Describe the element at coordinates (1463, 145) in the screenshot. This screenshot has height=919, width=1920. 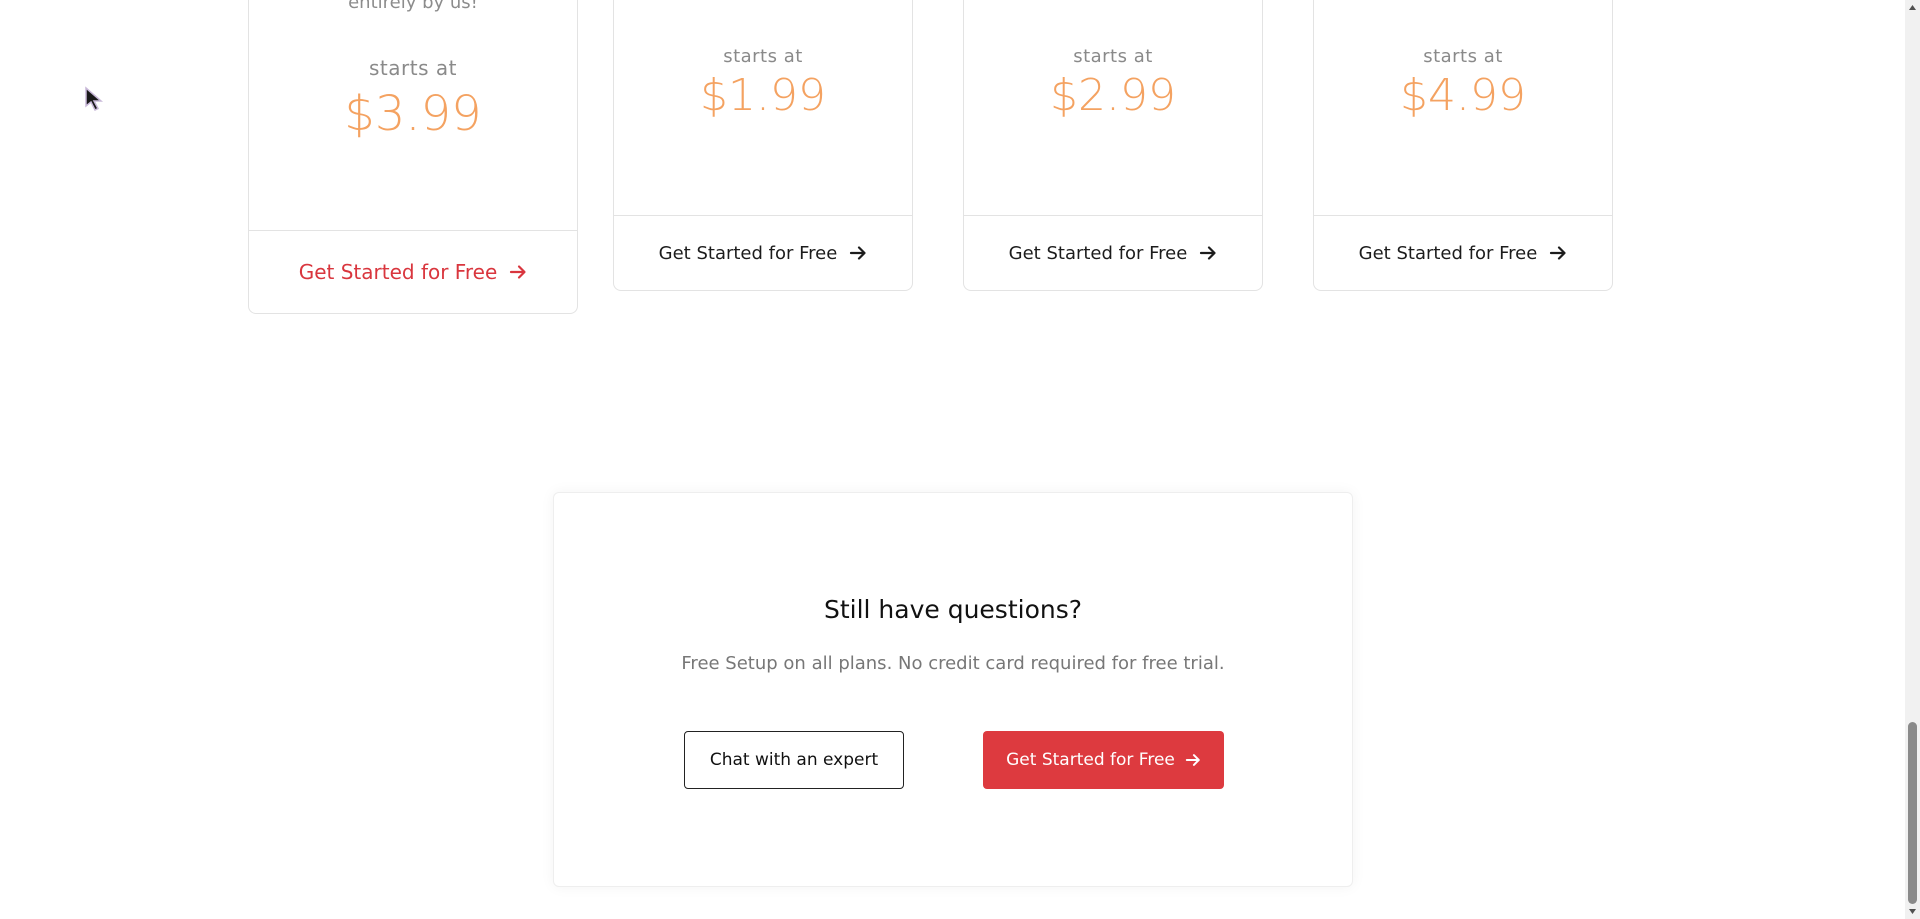
I see `pricing-card-4: starts at $4.99 Get Started for Free` at that location.